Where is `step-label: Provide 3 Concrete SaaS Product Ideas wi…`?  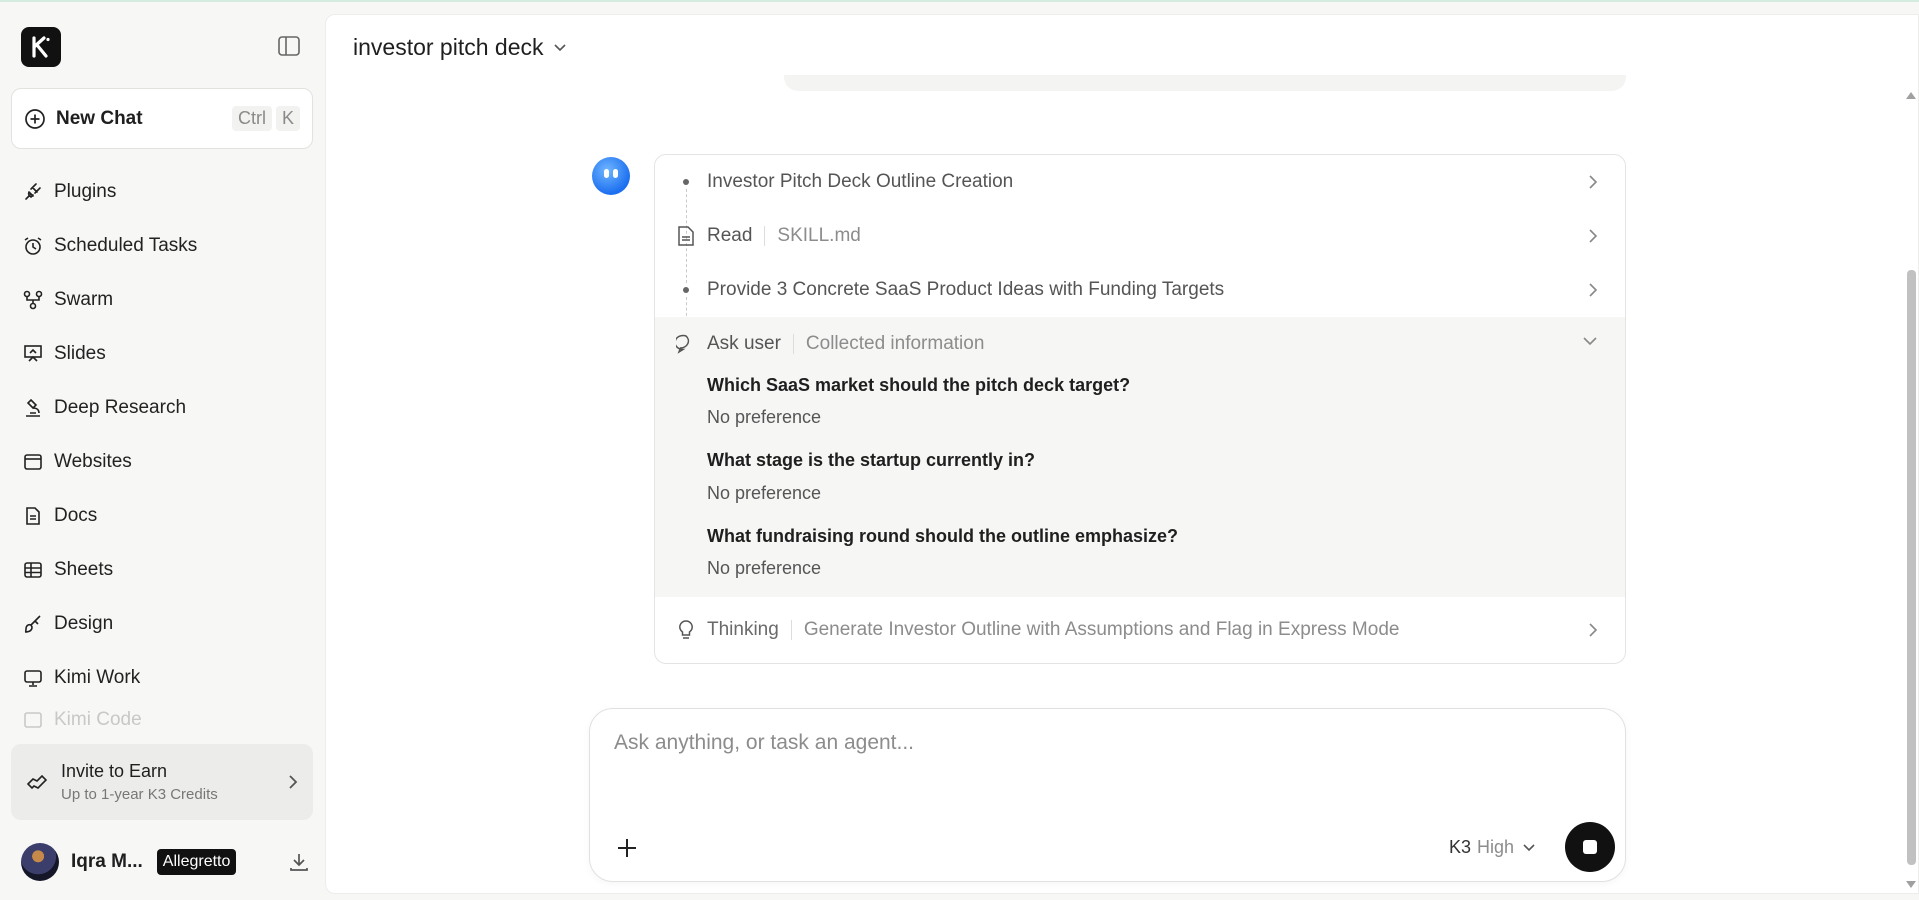
step-label: Provide 3 Concrete SaaS Product Ideas wi… is located at coordinates (966, 289).